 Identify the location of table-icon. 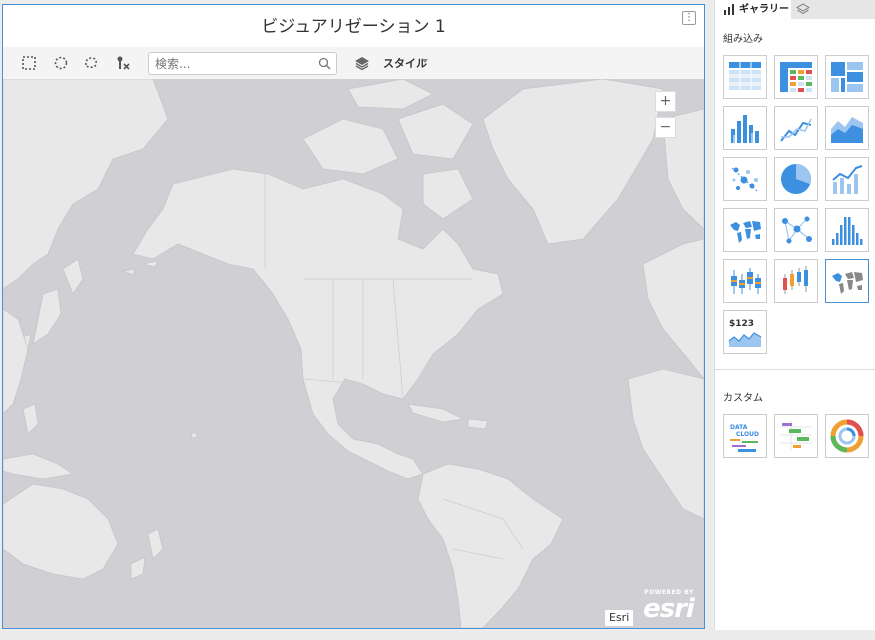
(745, 76).